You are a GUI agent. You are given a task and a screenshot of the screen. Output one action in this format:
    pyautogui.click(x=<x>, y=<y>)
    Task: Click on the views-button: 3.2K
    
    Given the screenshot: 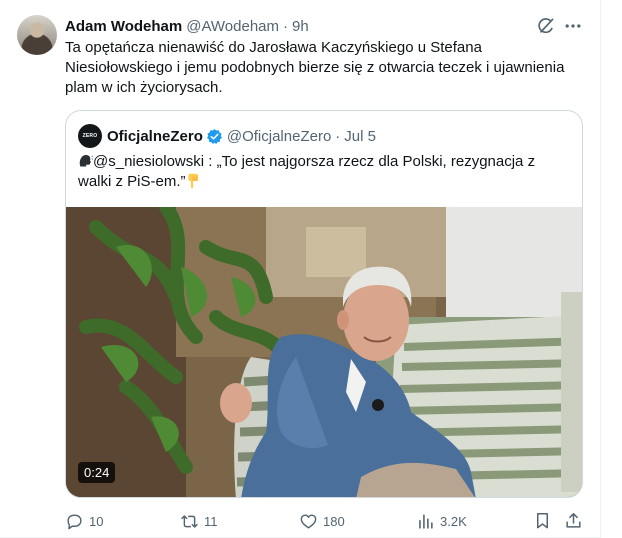 What is the action you would take?
    pyautogui.click(x=441, y=521)
    